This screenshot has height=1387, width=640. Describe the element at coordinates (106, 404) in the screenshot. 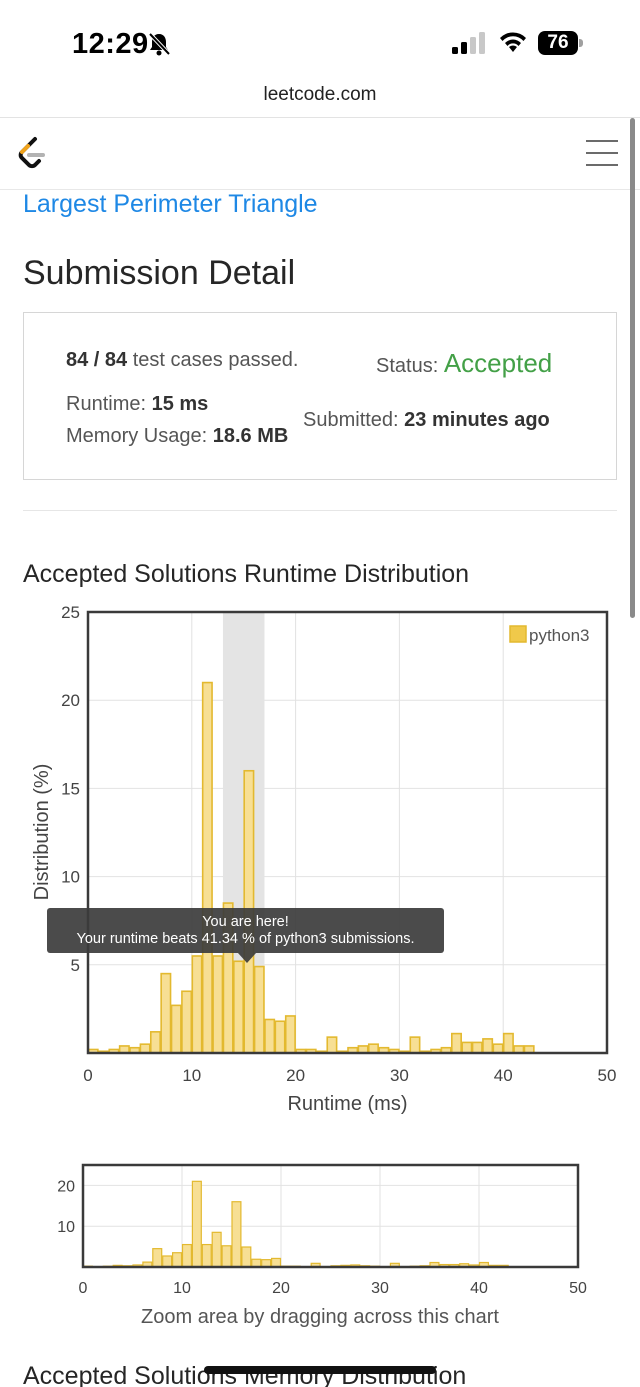

I see `runtime-label: Runtime:` at that location.